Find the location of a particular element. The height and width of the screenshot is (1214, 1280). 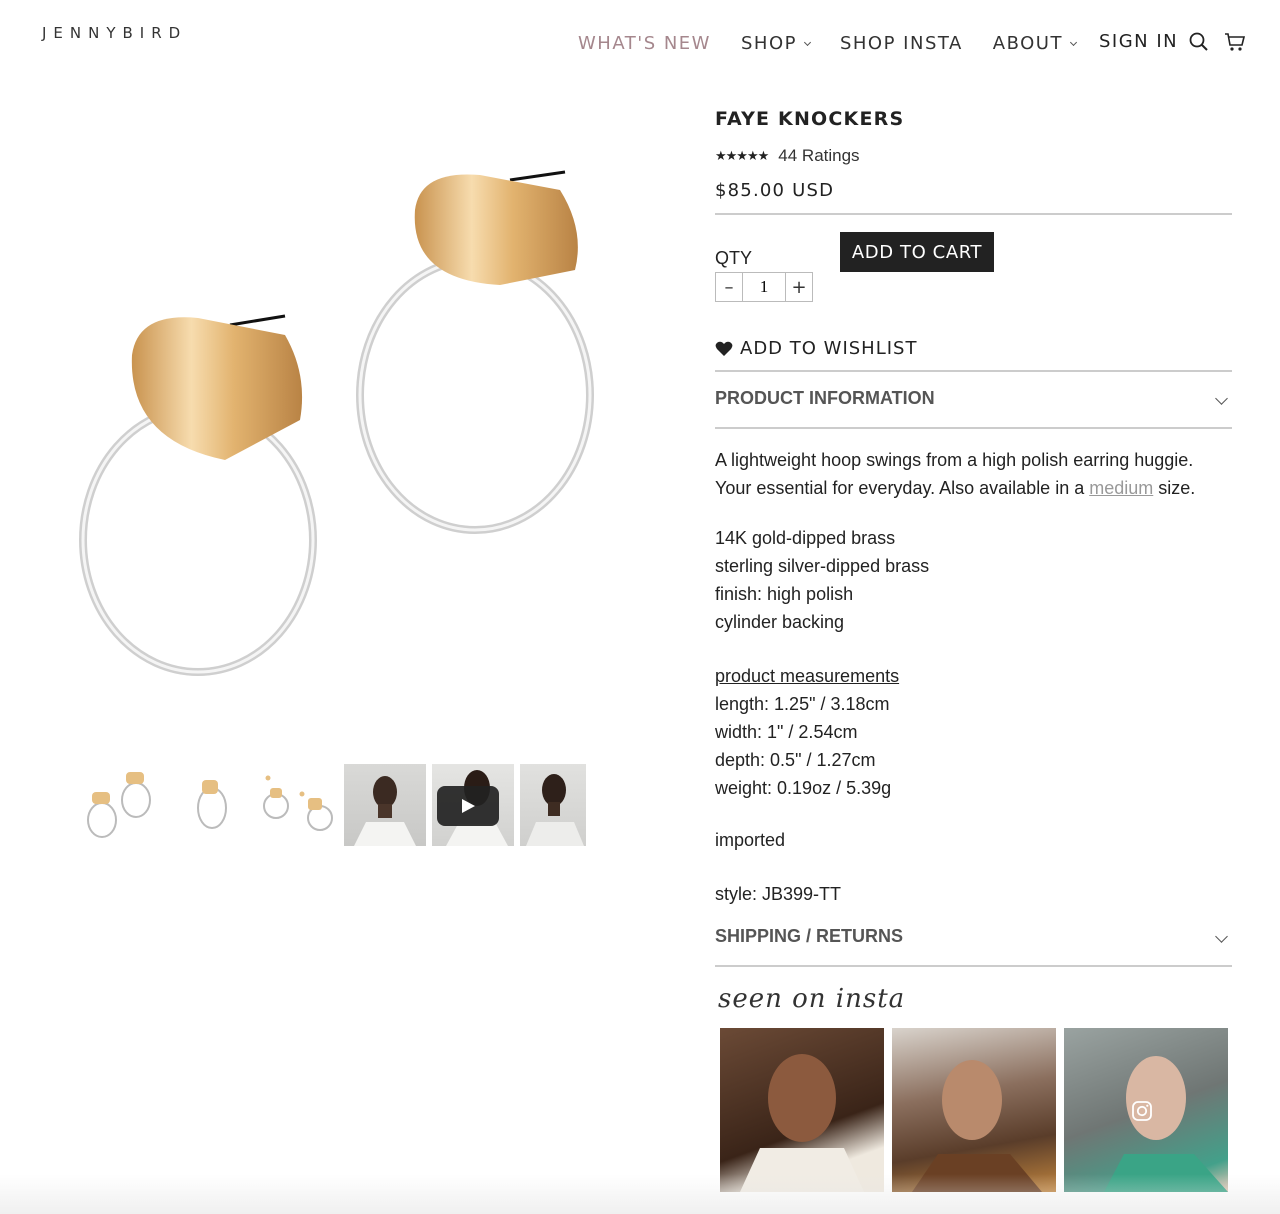

add-to-wishlist-button: ADD TO WISHLIST is located at coordinates (816, 348).